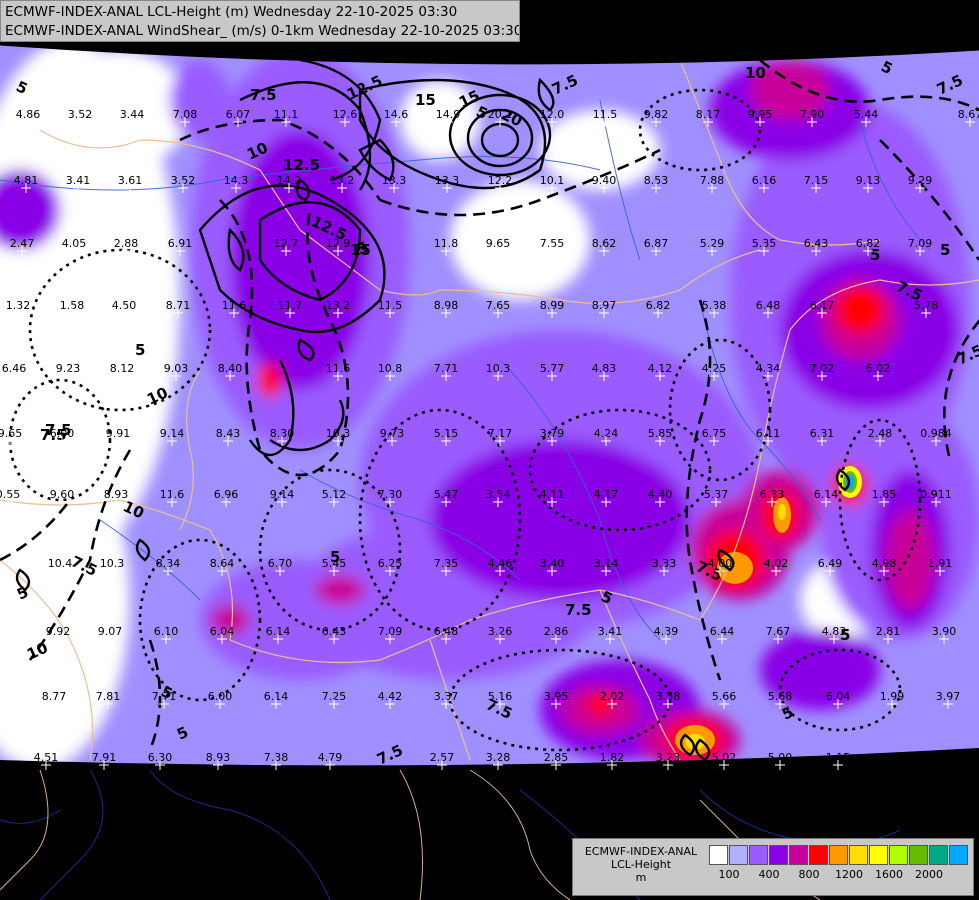 The height and width of the screenshot is (900, 979). I want to click on contour-label: 12.5, so click(301, 165).